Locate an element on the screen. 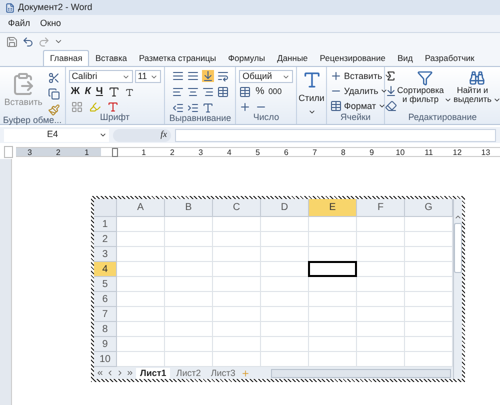 This screenshot has width=500, height=405. merge-cells-icon is located at coordinates (222, 92).